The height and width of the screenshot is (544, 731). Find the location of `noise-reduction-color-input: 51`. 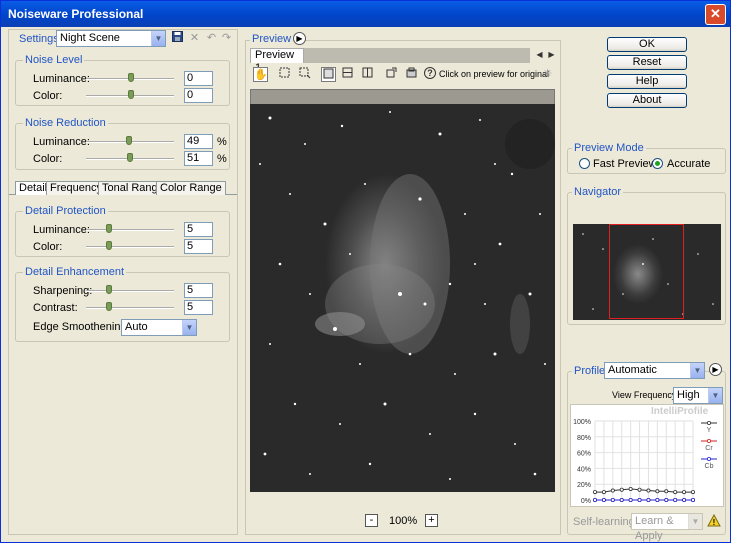

noise-reduction-color-input: 51 is located at coordinates (198, 158).